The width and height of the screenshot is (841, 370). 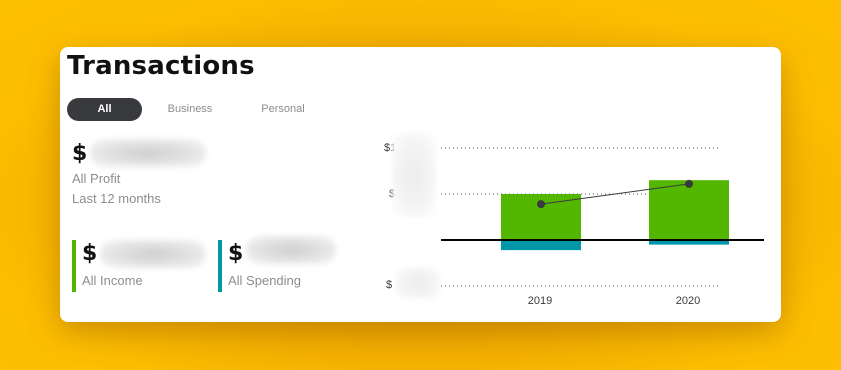 I want to click on income-label: All Income, so click(x=112, y=280).